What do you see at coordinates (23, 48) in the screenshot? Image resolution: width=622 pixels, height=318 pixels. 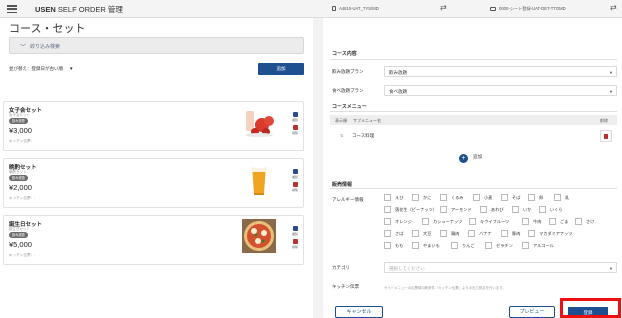 I see `chevron-down-icon: ﹀` at bounding box center [23, 48].